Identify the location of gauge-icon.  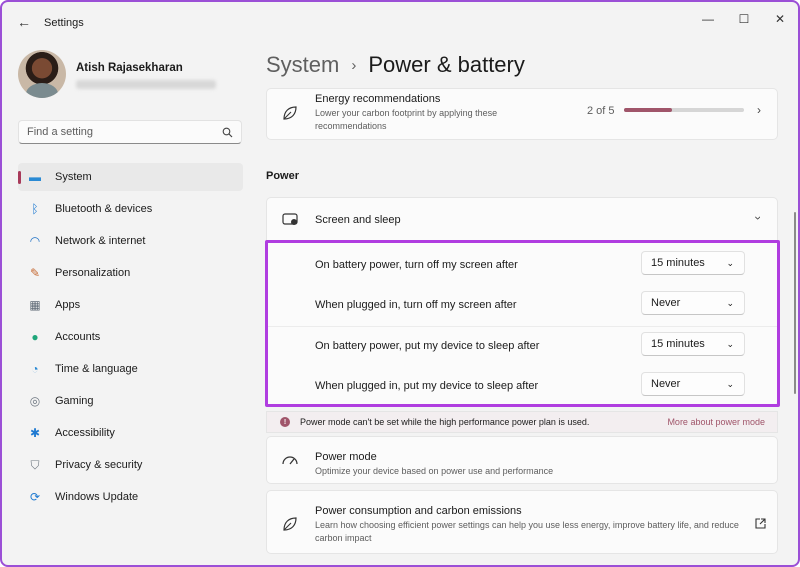
(290, 460).